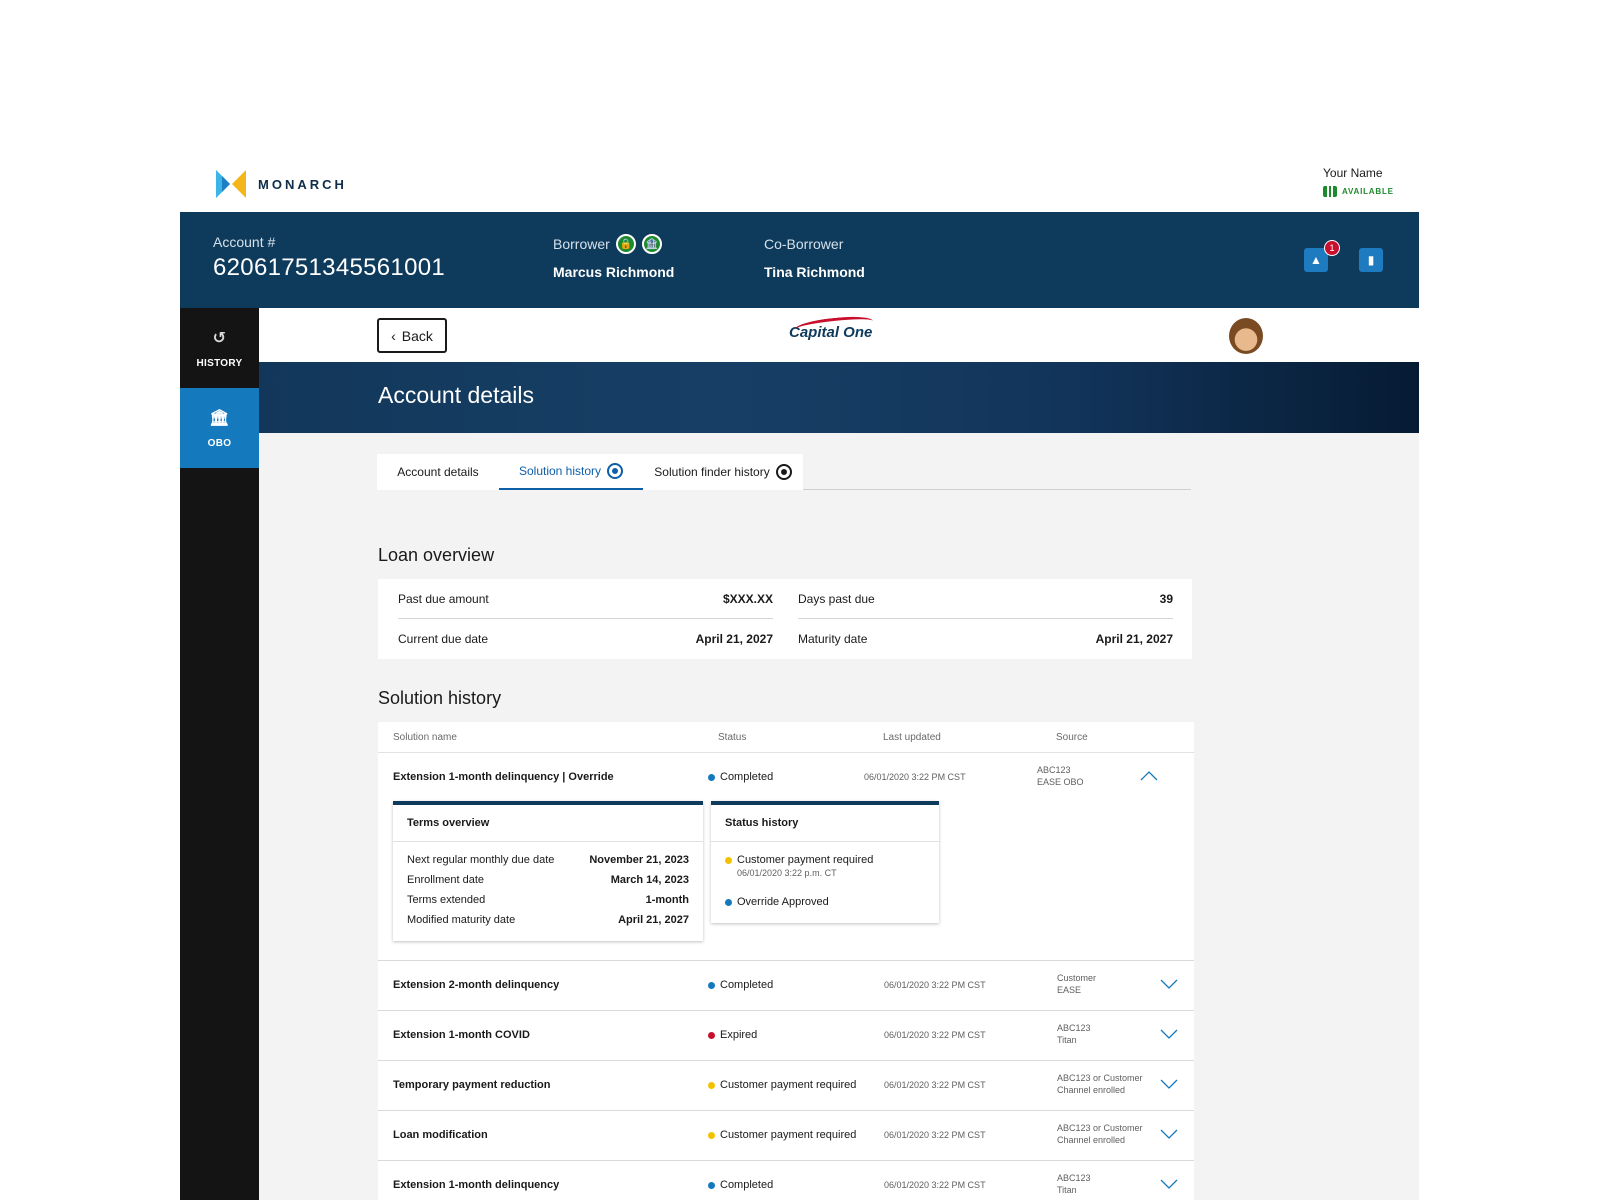 Image resolution: width=1600 pixels, height=1200 pixels. What do you see at coordinates (1072, 737) in the screenshot?
I see `column-header: Source` at bounding box center [1072, 737].